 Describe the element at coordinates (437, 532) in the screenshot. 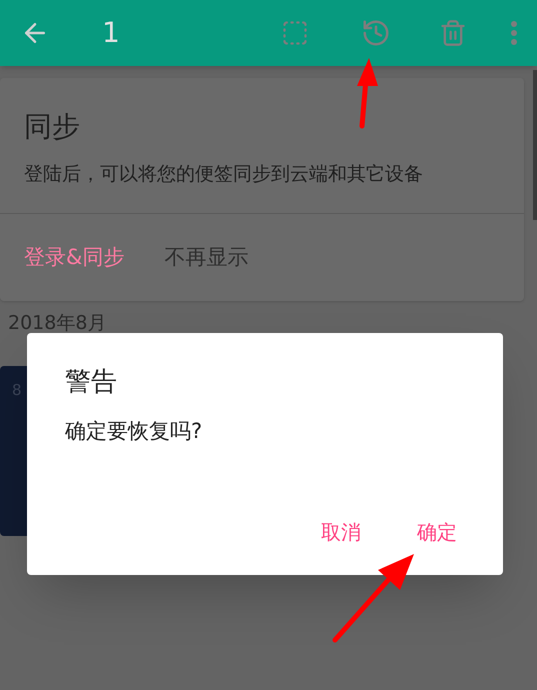

I see `dialog-button: 确定` at that location.